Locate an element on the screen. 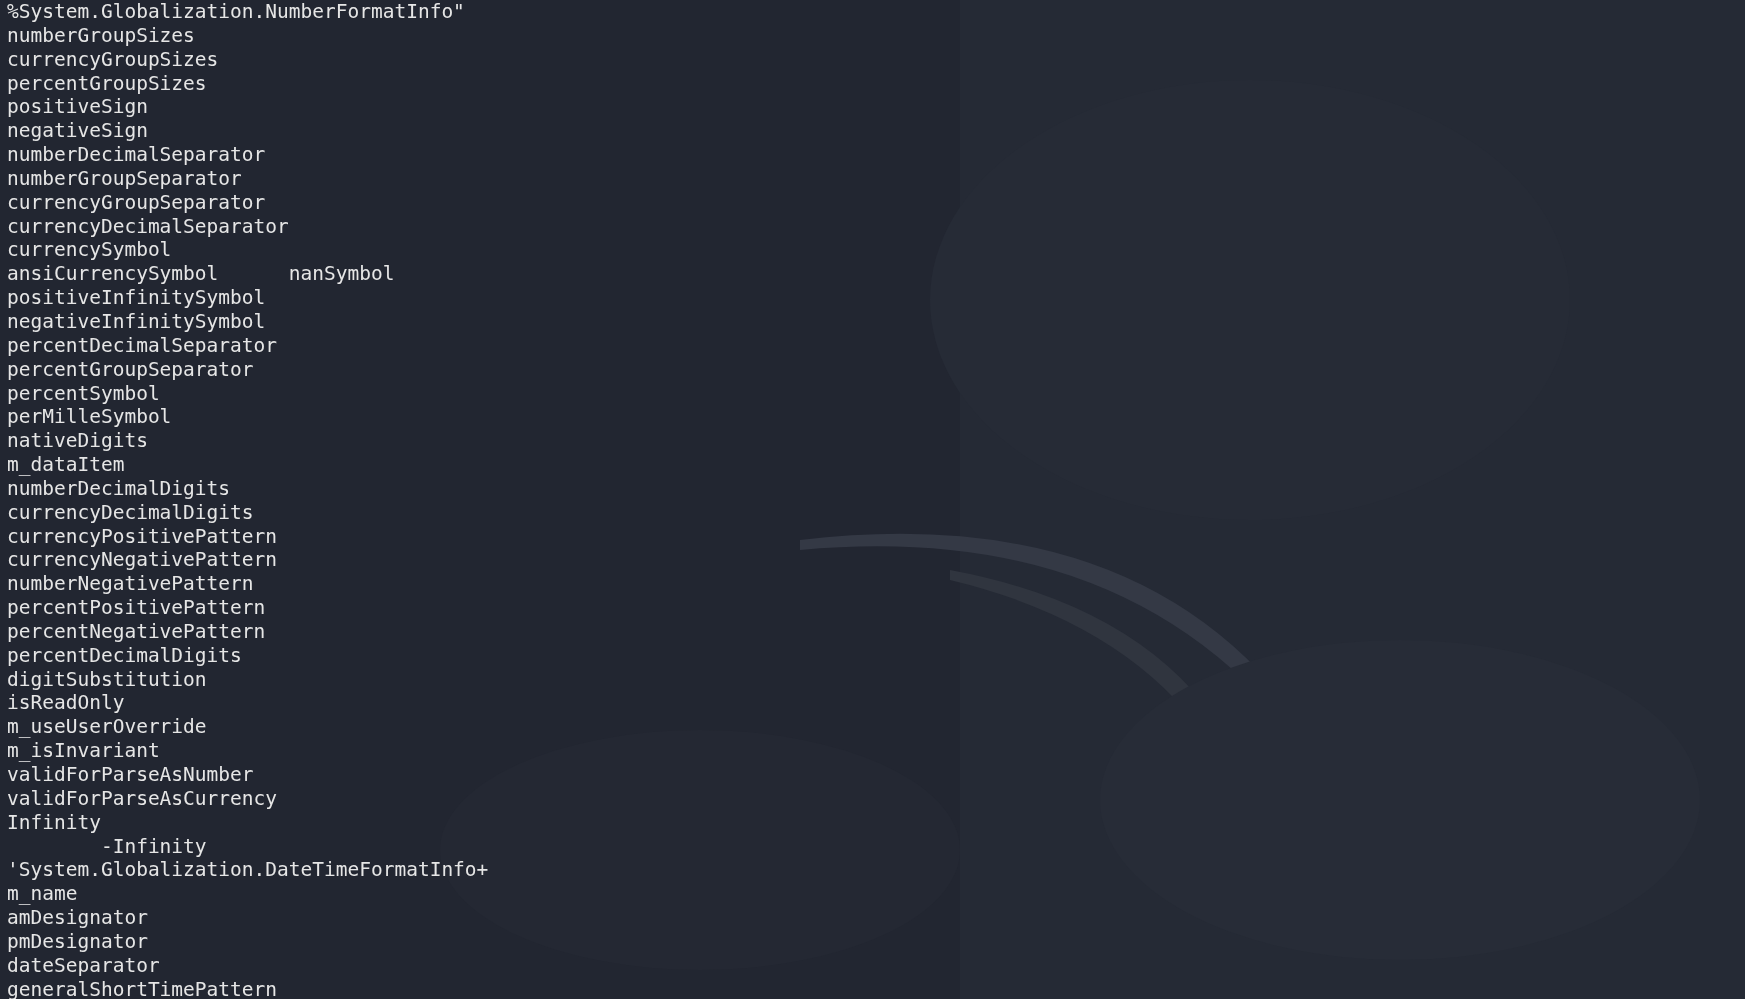 The height and width of the screenshot is (999, 1745). terminal-text: amDesignator is located at coordinates (77, 918).